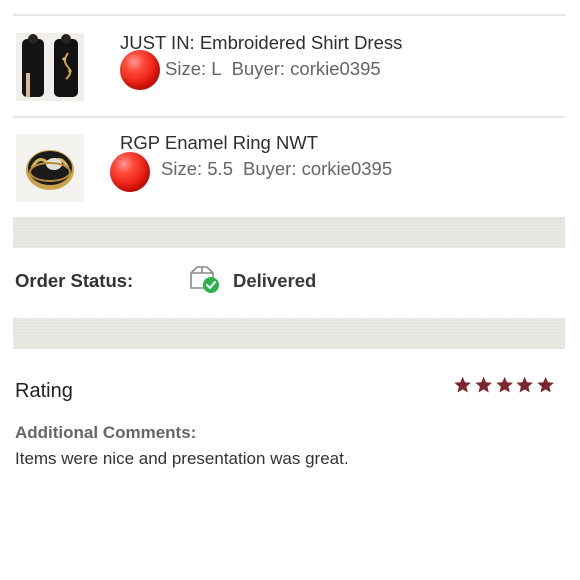  I want to click on item-meta: Size: L Buyer: corkie0395, so click(278, 69).